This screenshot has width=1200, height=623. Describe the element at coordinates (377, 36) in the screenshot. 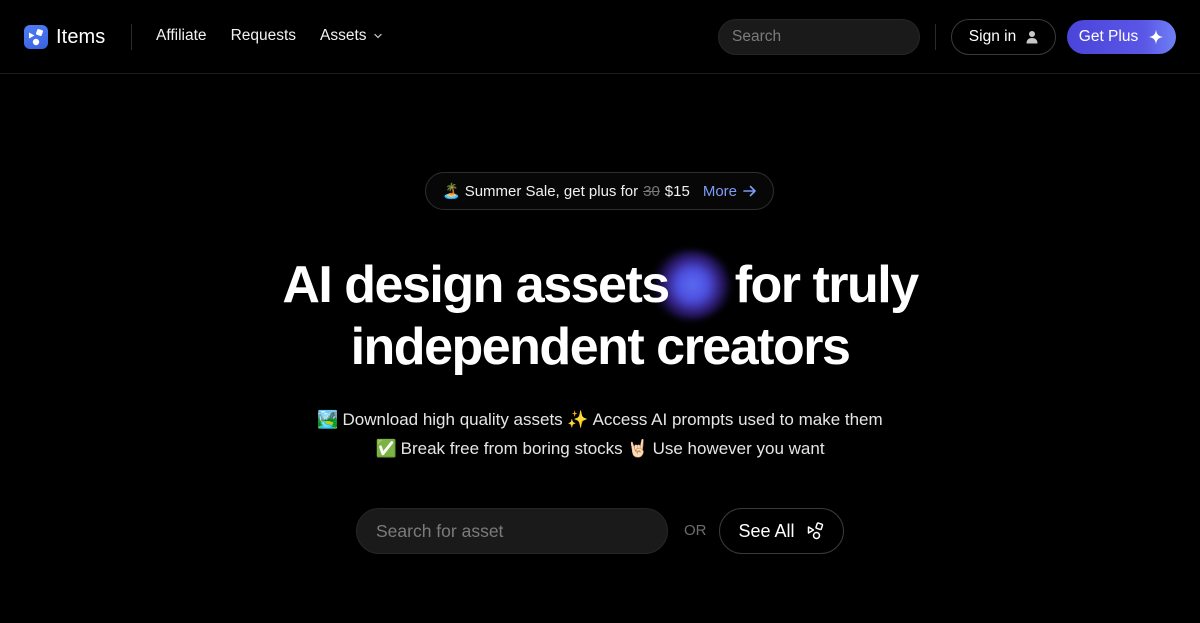

I see `chevron-down-icon` at that location.